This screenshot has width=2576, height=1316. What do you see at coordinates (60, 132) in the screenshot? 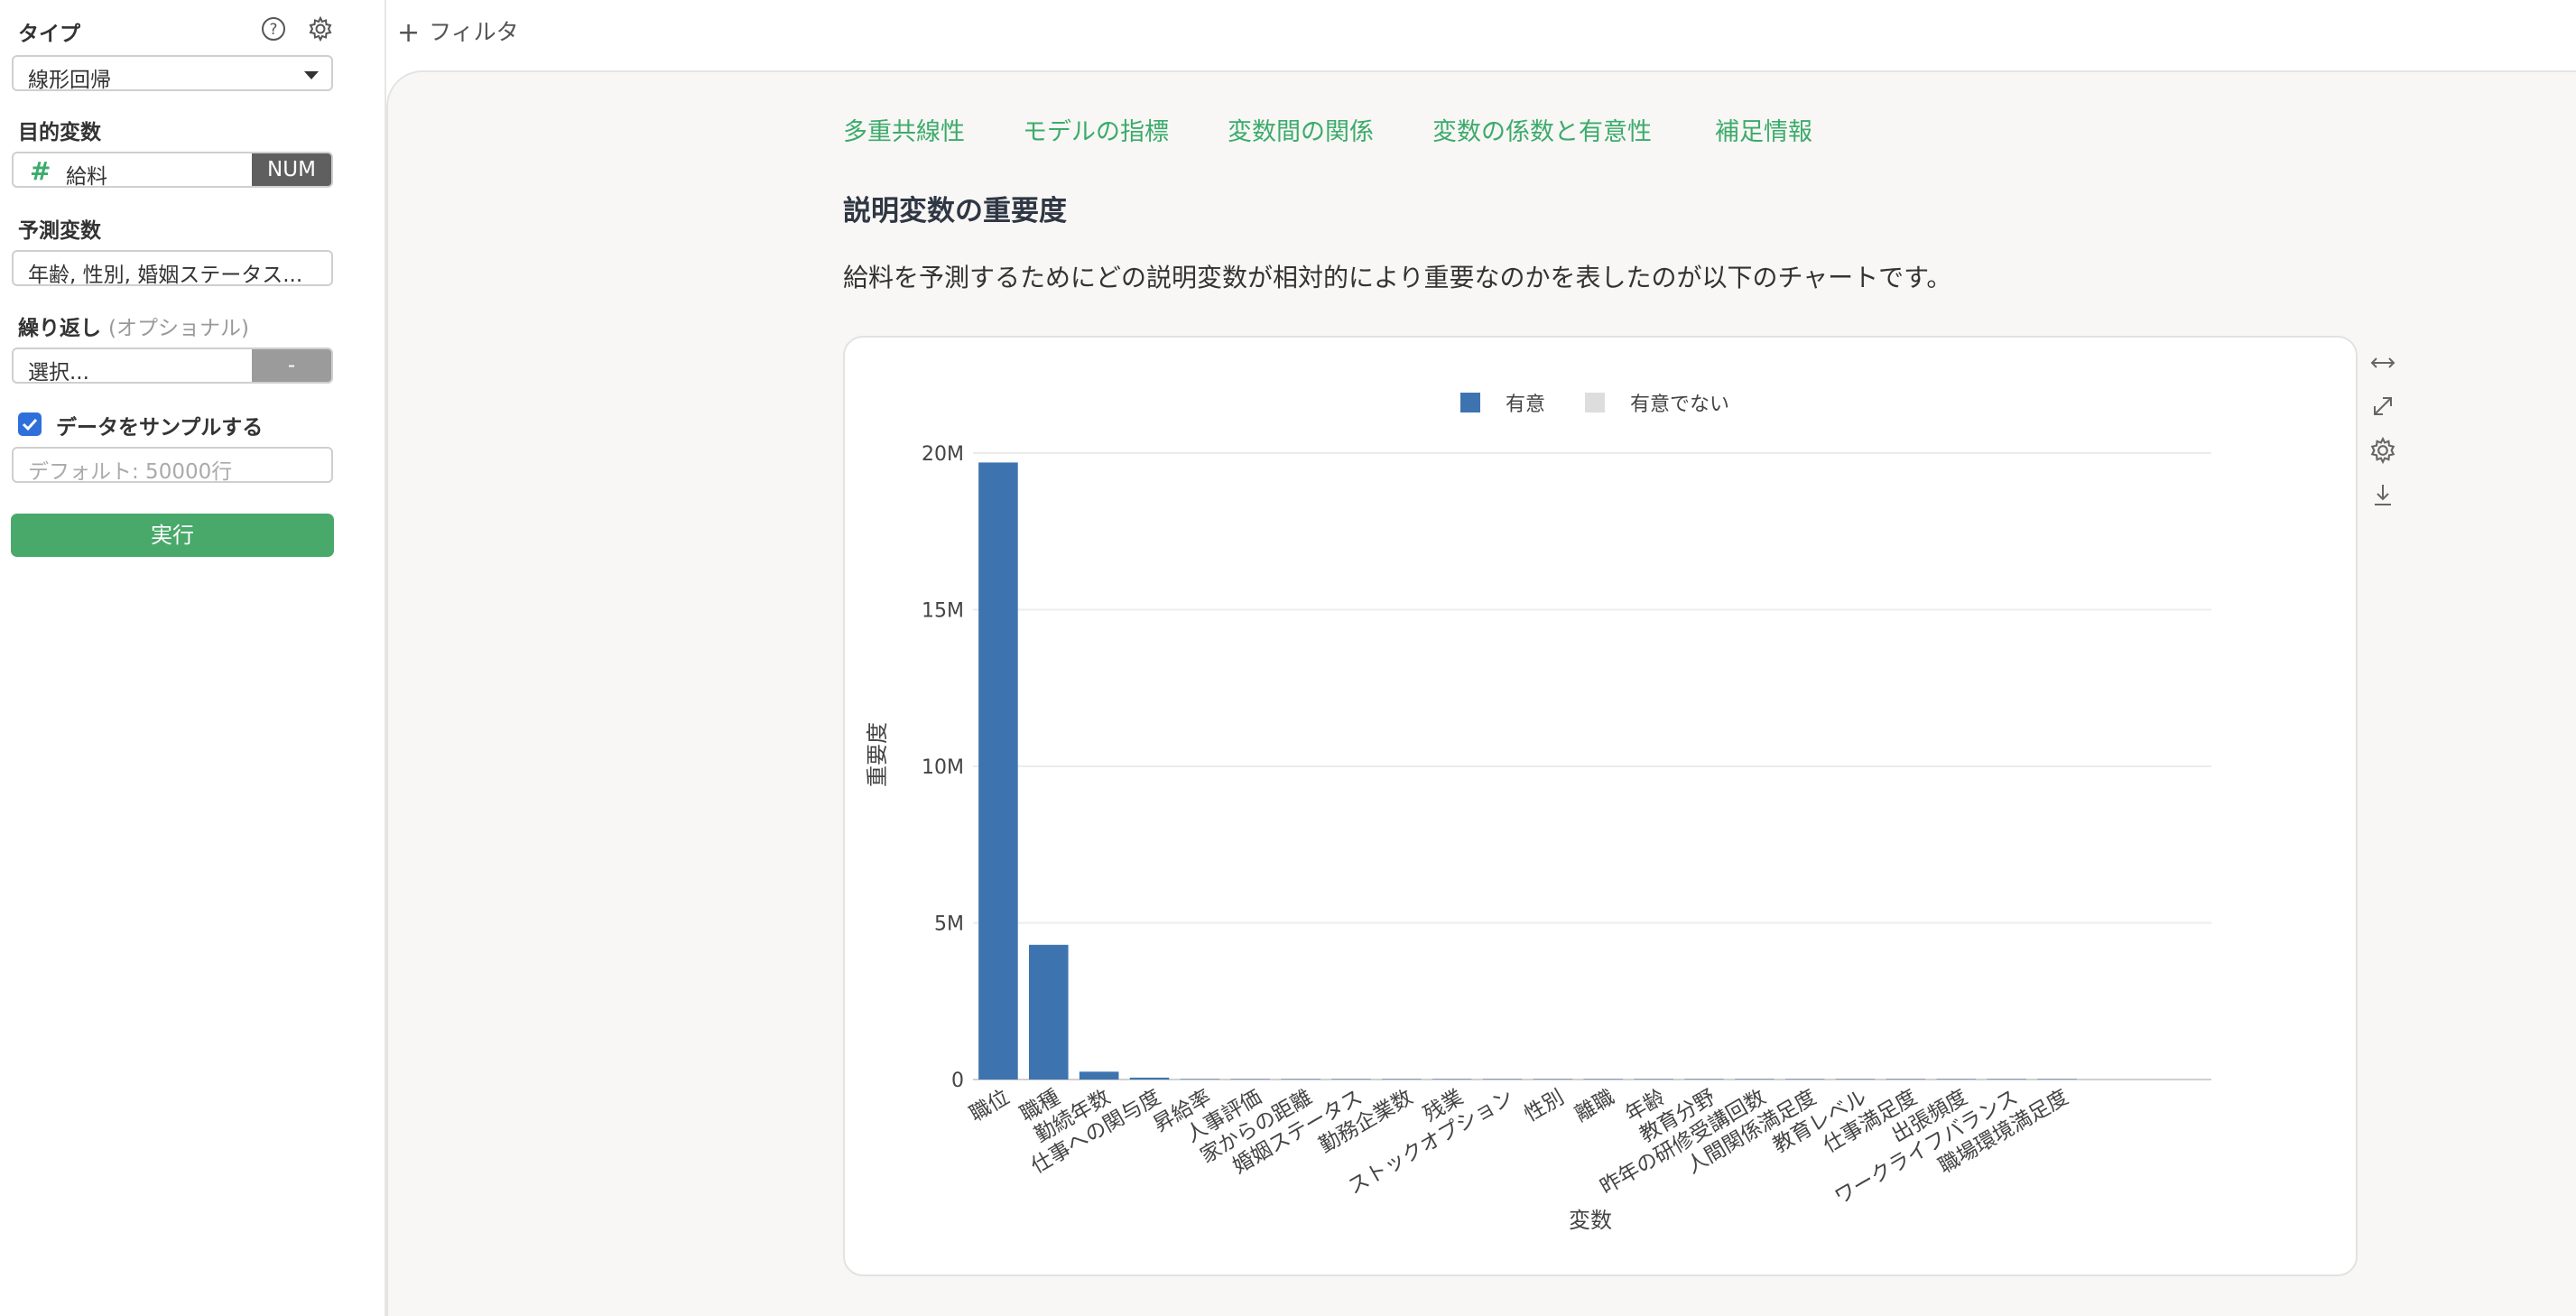
I see `target-label: 目的変数` at bounding box center [60, 132].